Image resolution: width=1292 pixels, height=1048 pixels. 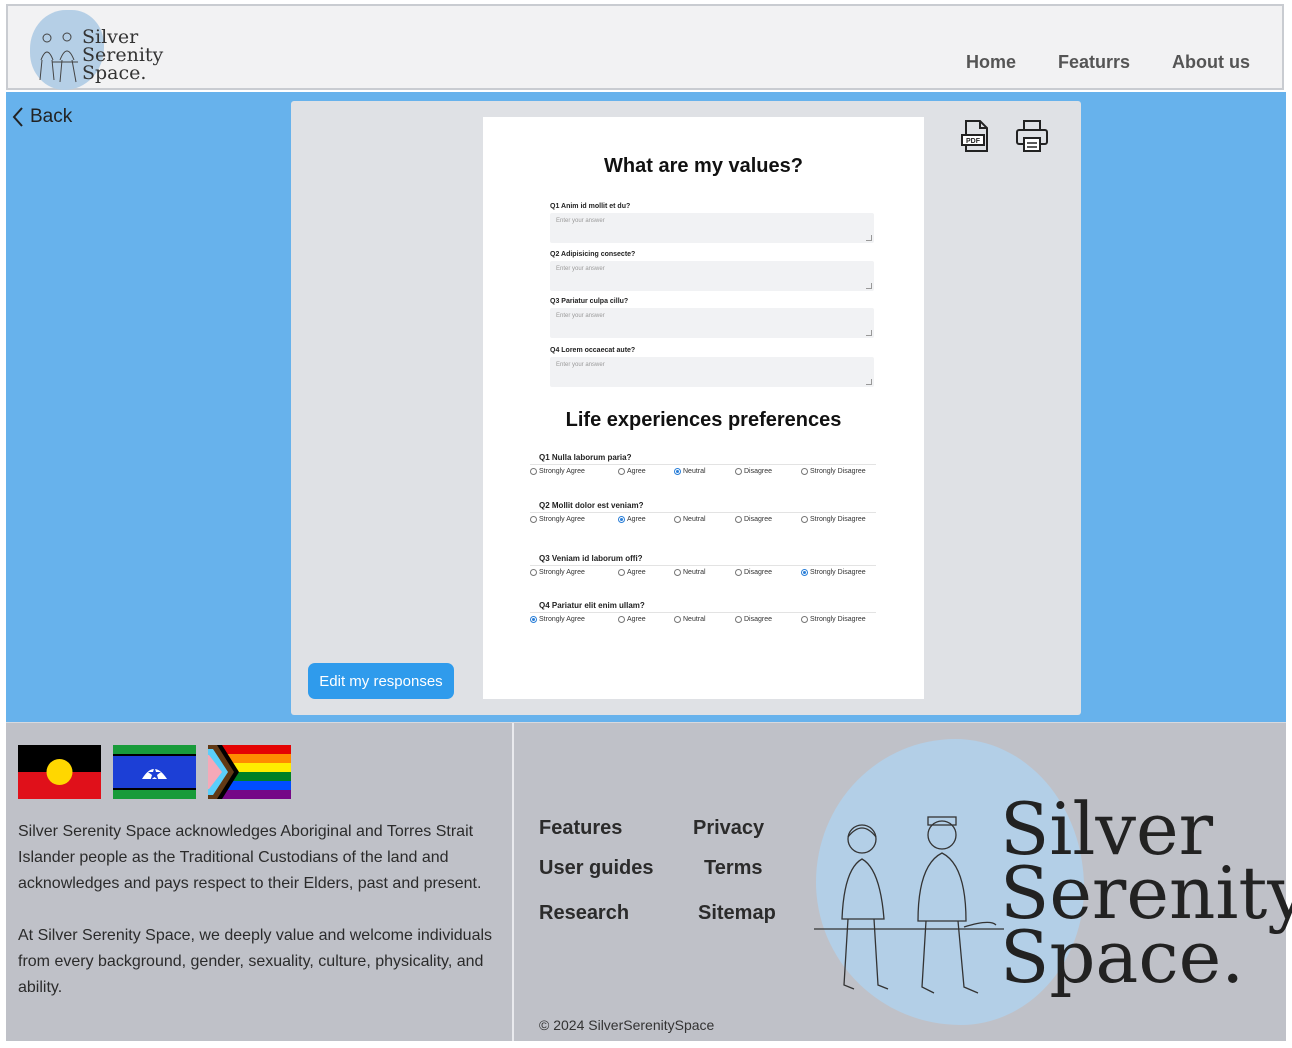 I want to click on footer-link-privacy: Privacy, so click(x=728, y=828).